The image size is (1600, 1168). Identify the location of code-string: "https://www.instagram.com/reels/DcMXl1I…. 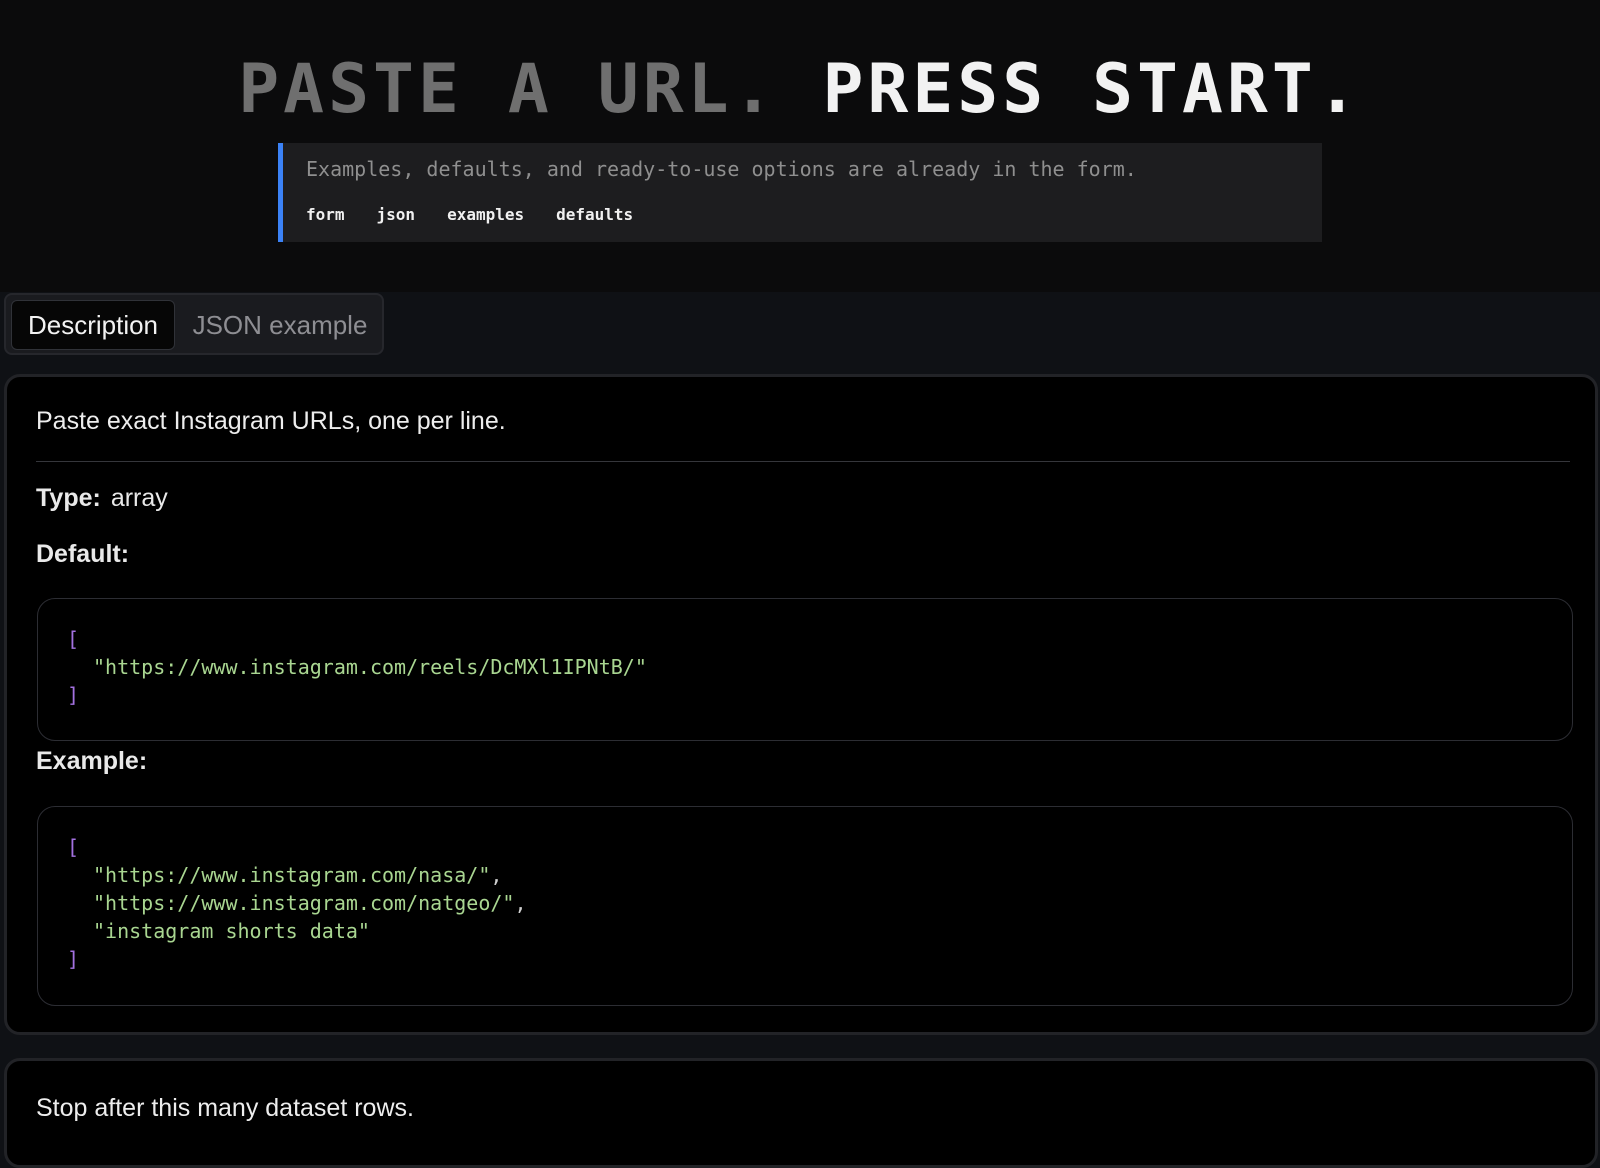
(370, 667).